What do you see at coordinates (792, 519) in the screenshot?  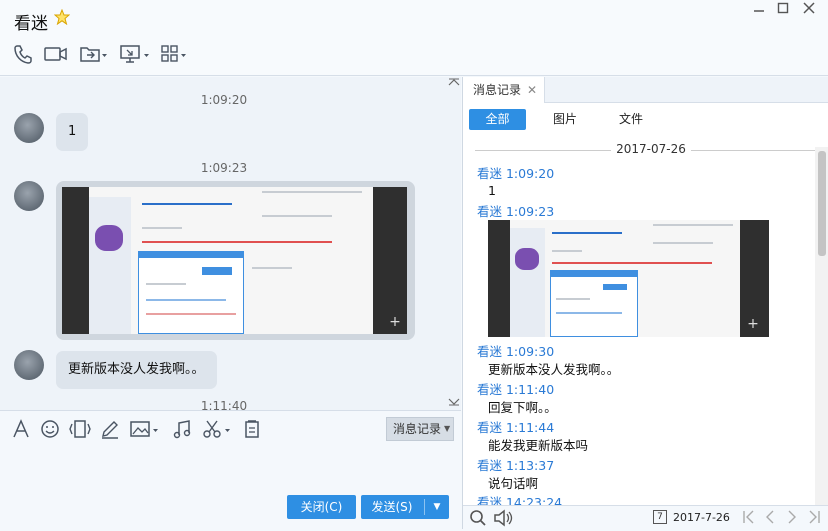 I see `next-page-icon` at bounding box center [792, 519].